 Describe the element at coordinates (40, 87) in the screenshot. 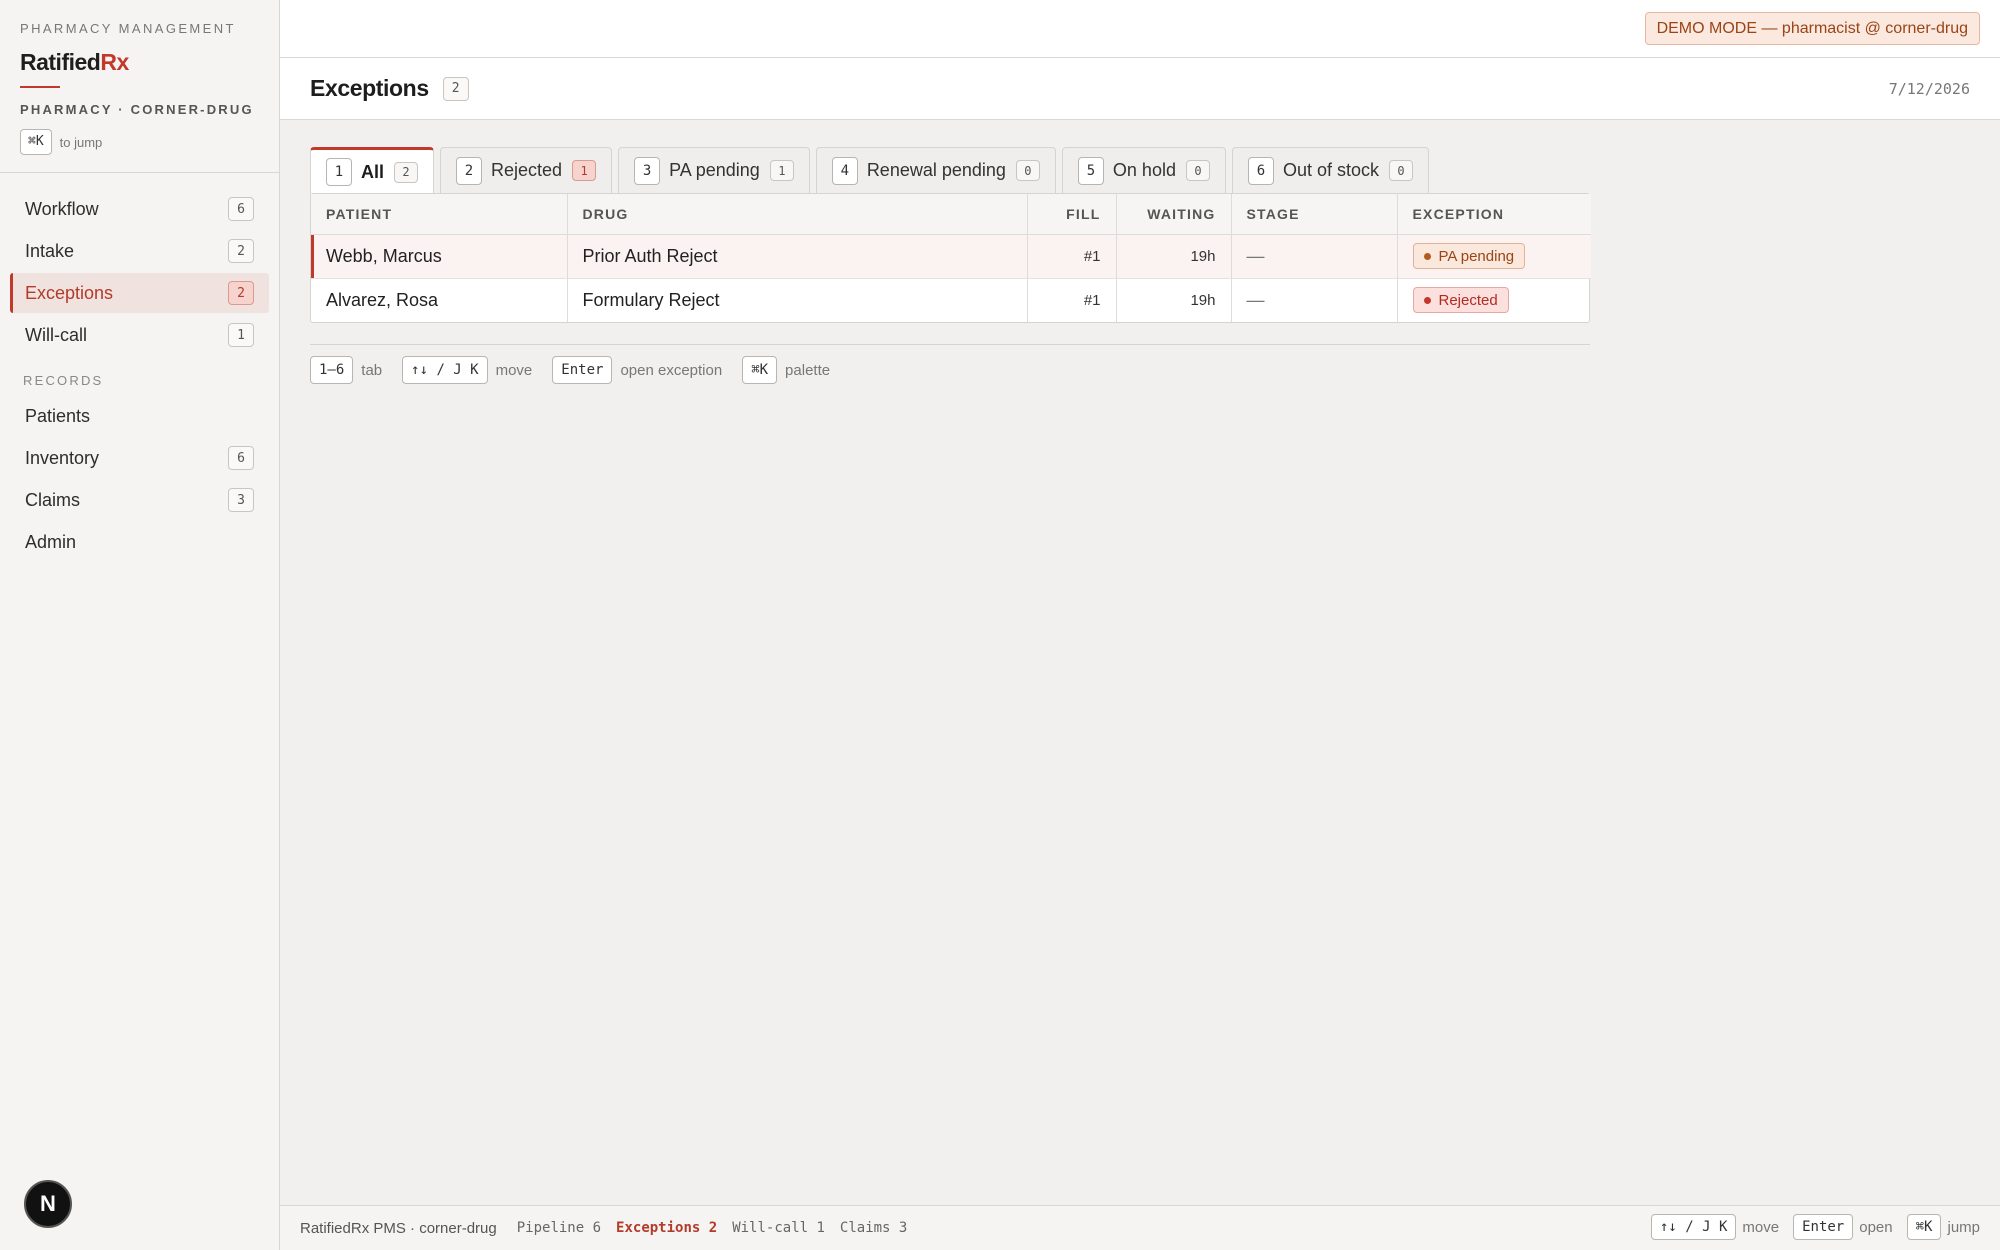

I see `brand-rule` at that location.